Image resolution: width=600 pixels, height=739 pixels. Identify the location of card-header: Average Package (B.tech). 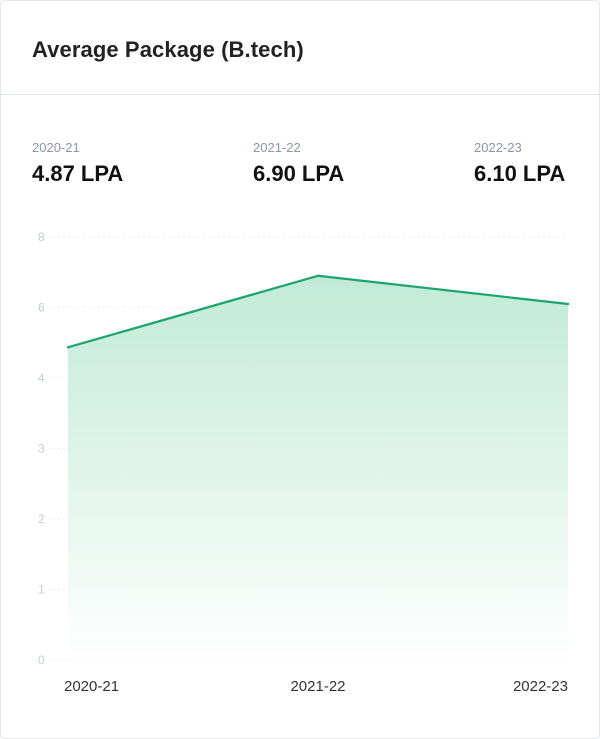
(300, 48).